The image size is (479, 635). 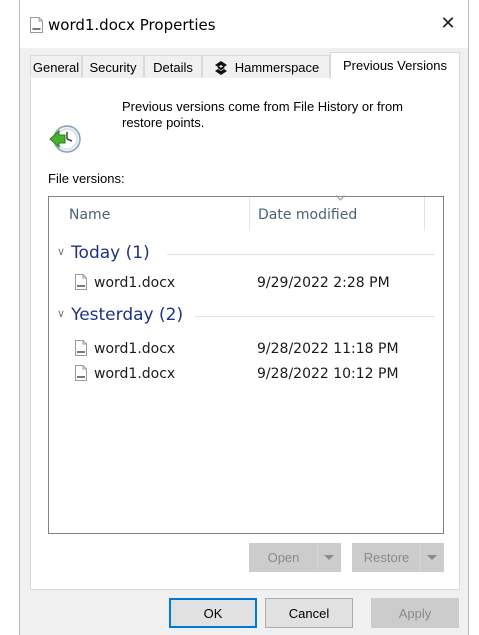 I want to click on tab-general: General, so click(x=56, y=66).